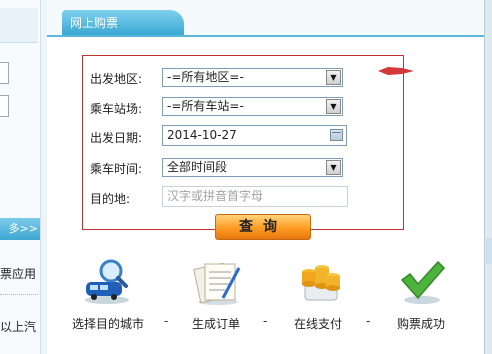  Describe the element at coordinates (197, 167) in the screenshot. I see `time-value: 全部时间段` at that location.